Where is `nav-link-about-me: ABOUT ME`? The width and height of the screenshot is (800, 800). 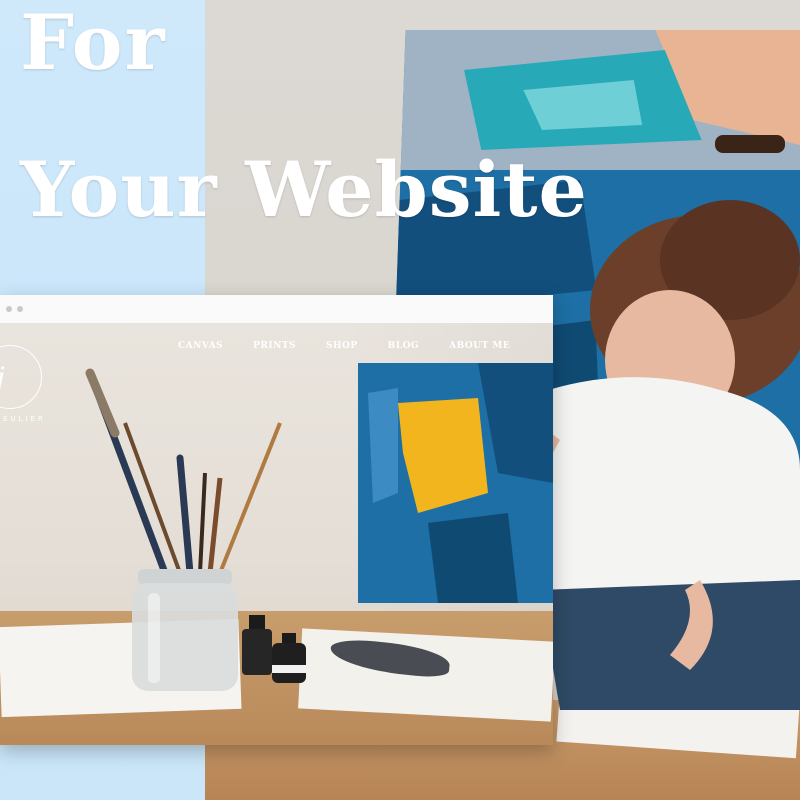
nav-link-about-me: ABOUT ME is located at coordinates (479, 346).